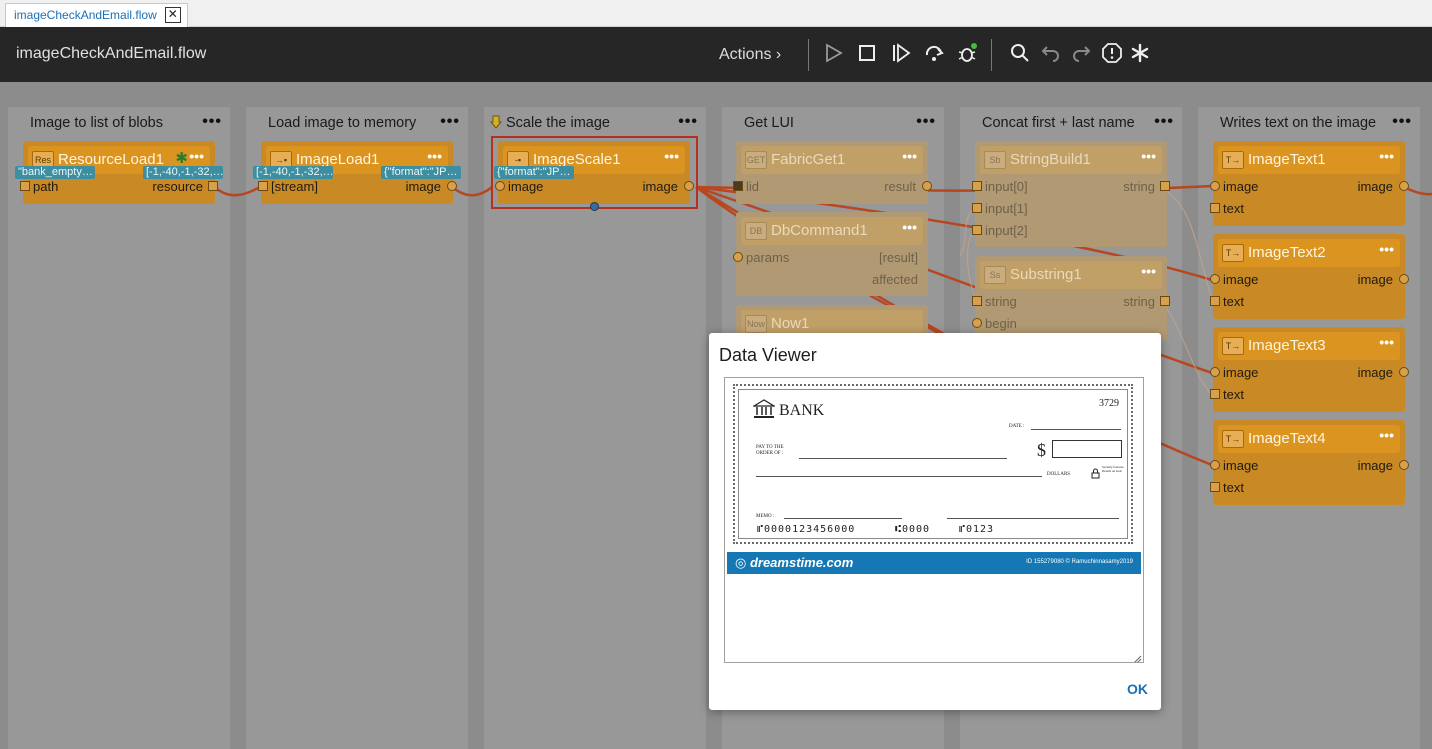  Describe the element at coordinates (770, 447) in the screenshot. I see `cheque-pay-to: PAY TO THE` at that location.